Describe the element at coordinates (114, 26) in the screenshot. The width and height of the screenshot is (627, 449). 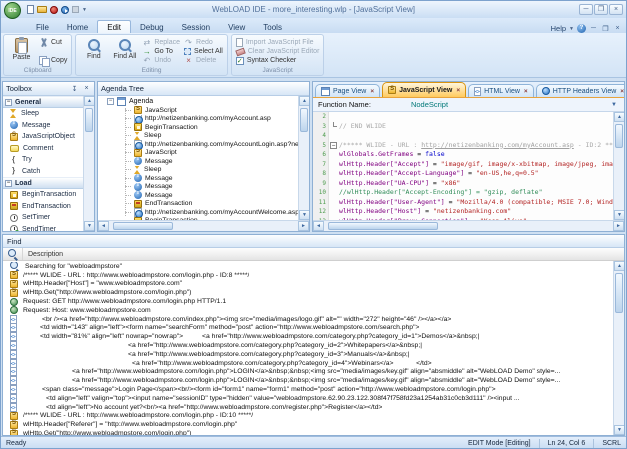
I see `ribbon-tab-edit: Edit` at that location.